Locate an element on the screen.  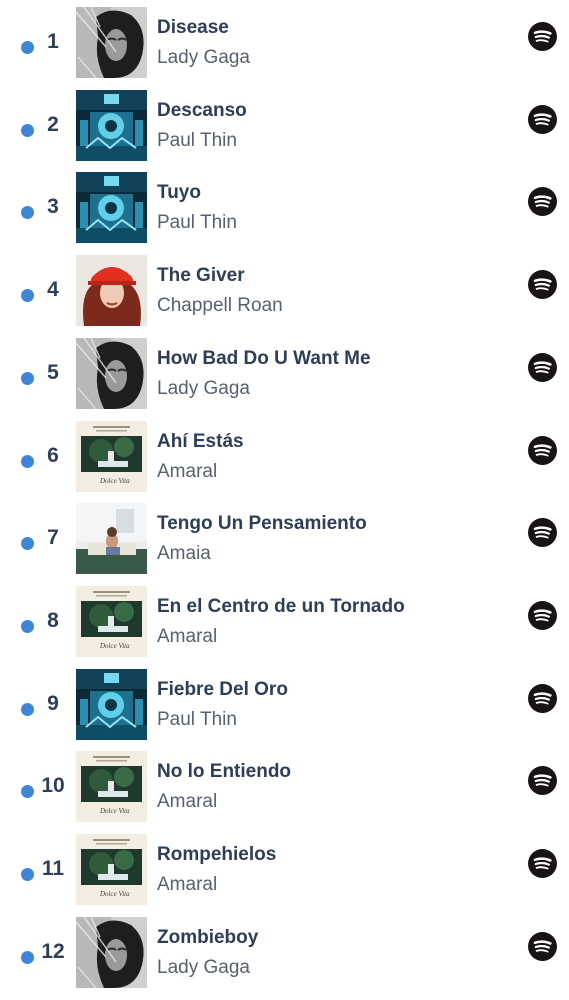
track-title: En el Centro de un Tornado is located at coordinates (281, 606).